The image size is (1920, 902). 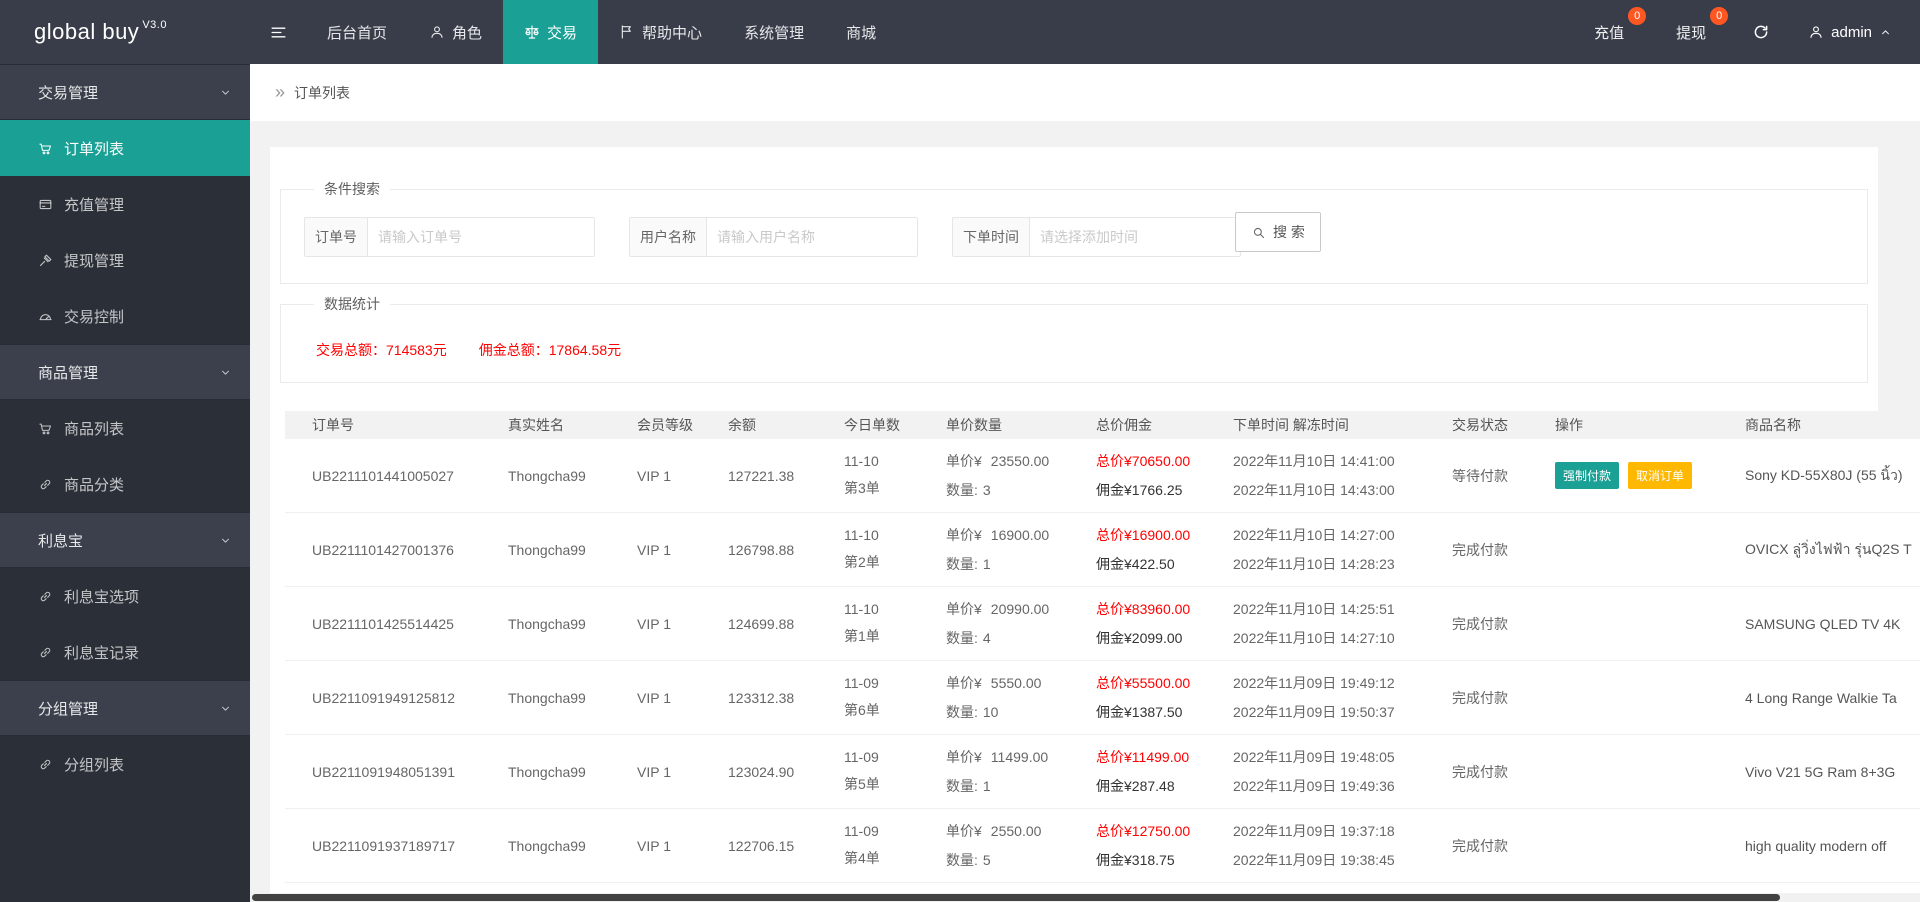 I want to click on refresh-icon, so click(x=1761, y=32).